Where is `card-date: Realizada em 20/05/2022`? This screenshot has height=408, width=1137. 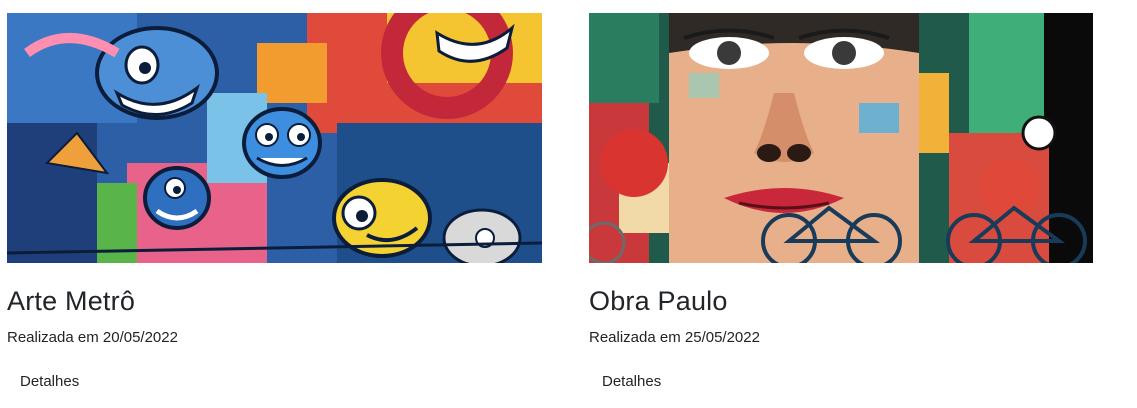
card-date: Realizada em 20/05/2022 is located at coordinates (92, 337).